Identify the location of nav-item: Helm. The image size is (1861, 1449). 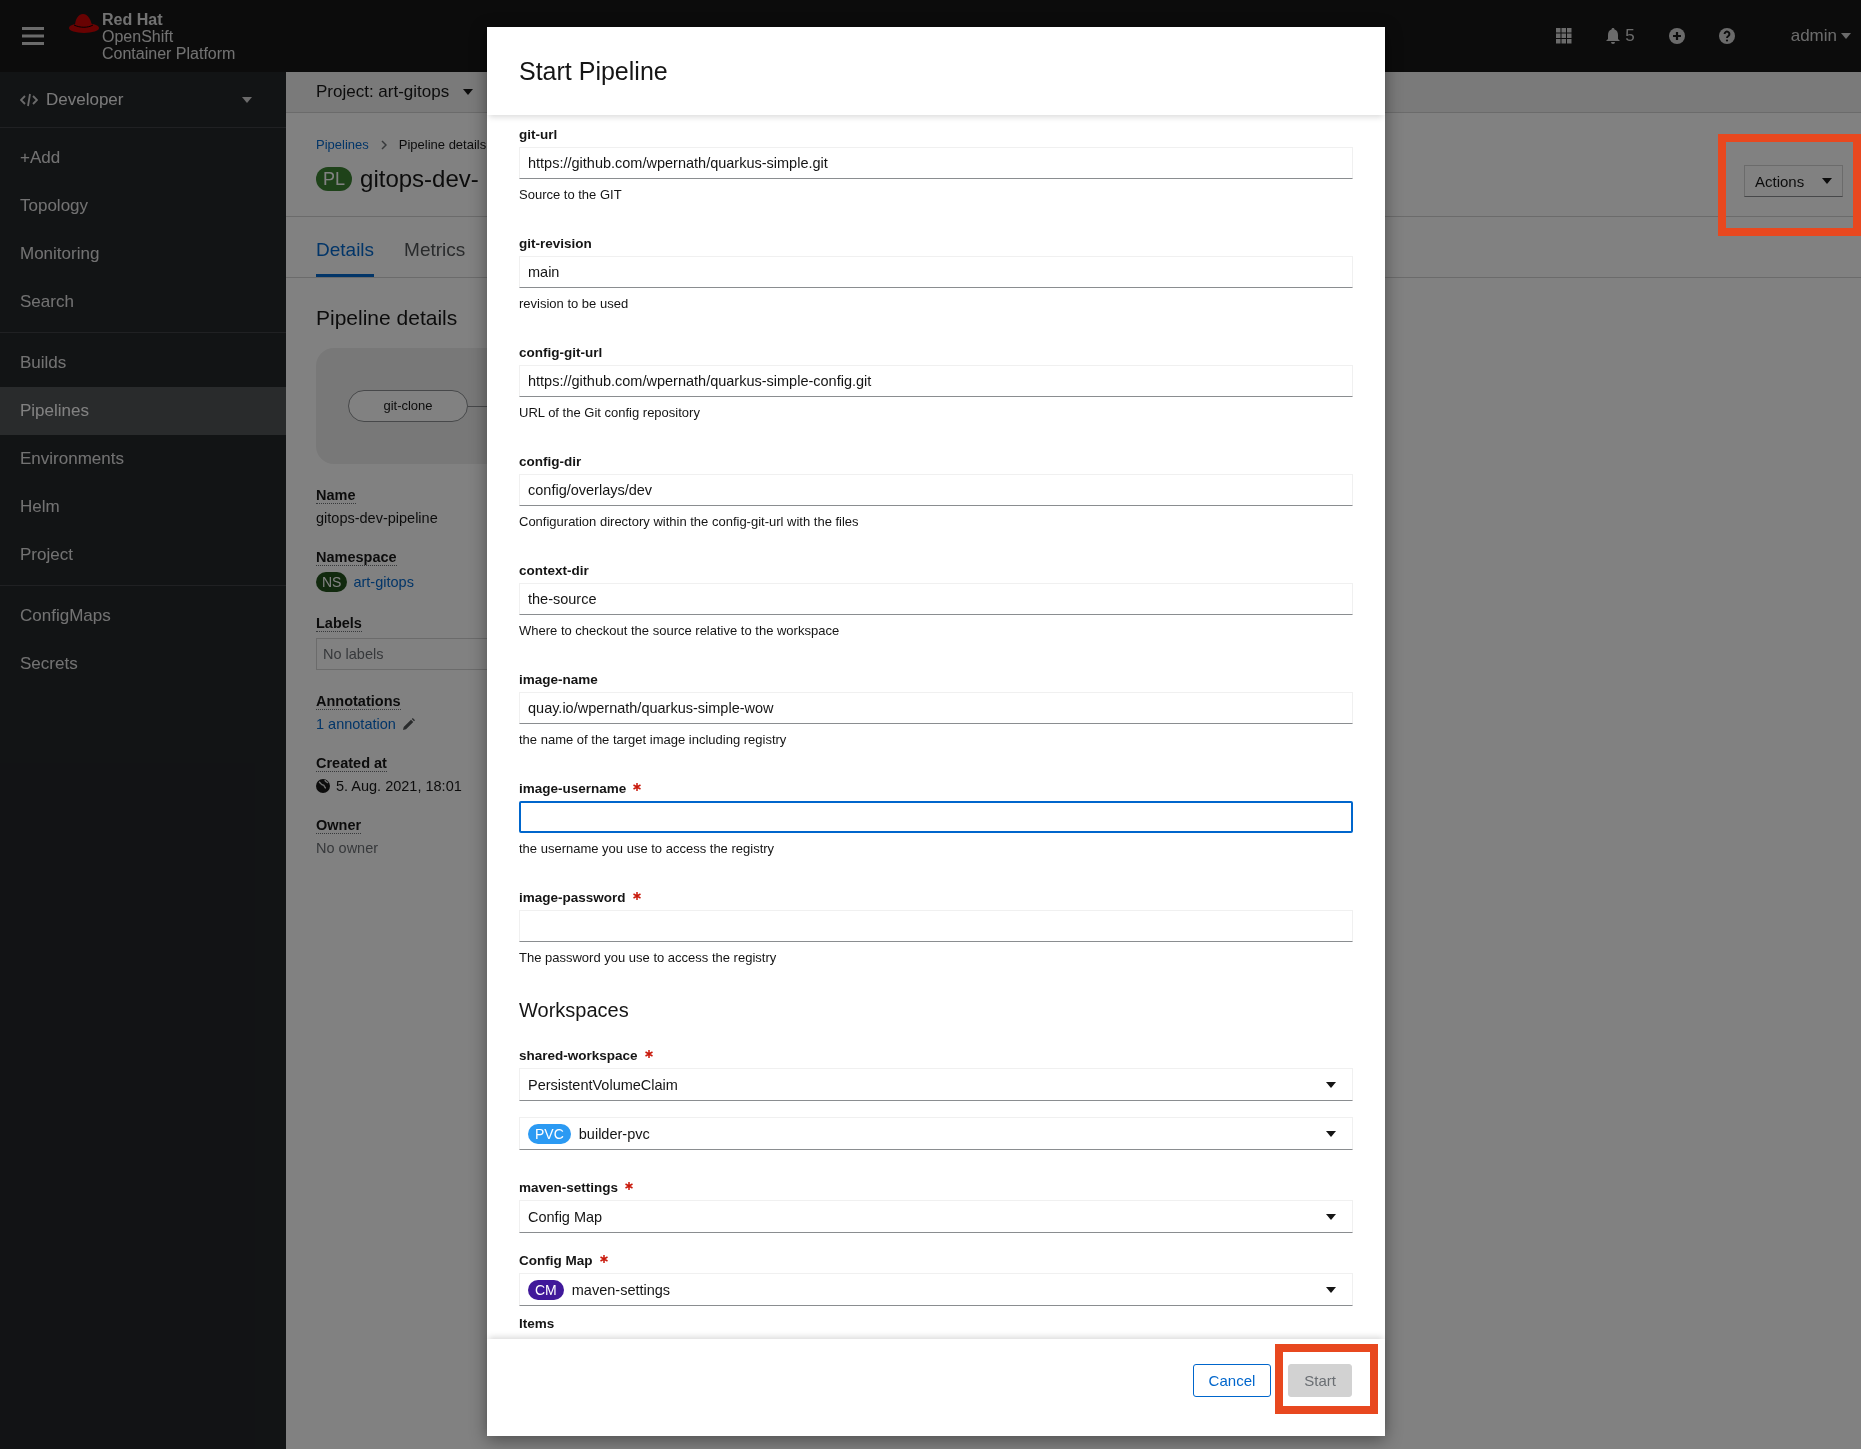
(143, 507).